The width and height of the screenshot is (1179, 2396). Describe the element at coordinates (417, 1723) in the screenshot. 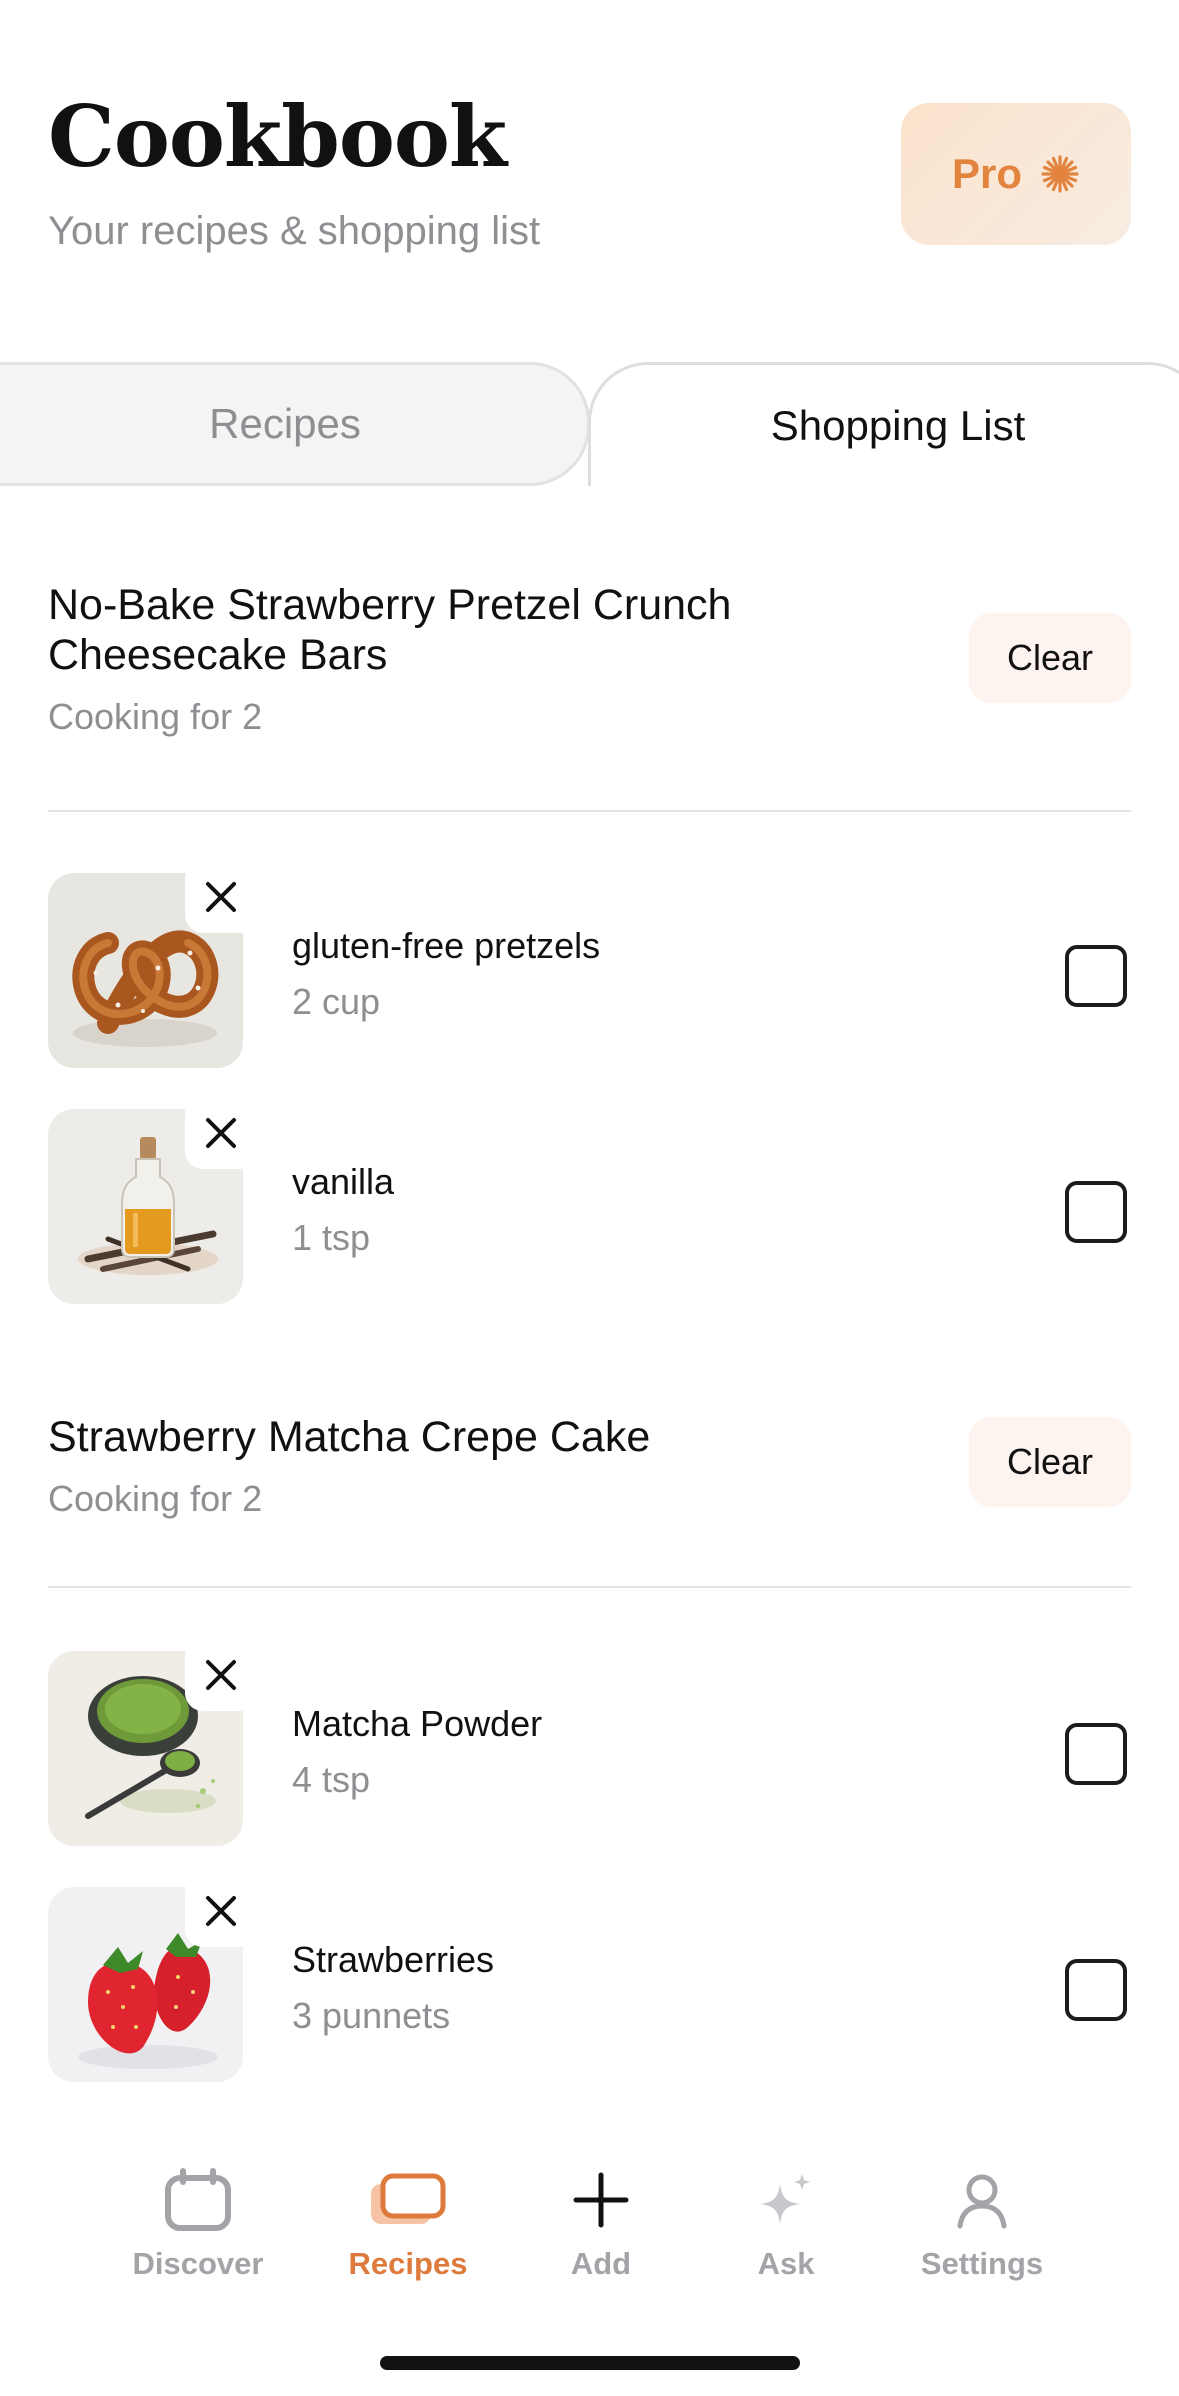

I see `item-name: Matcha Powder` at that location.